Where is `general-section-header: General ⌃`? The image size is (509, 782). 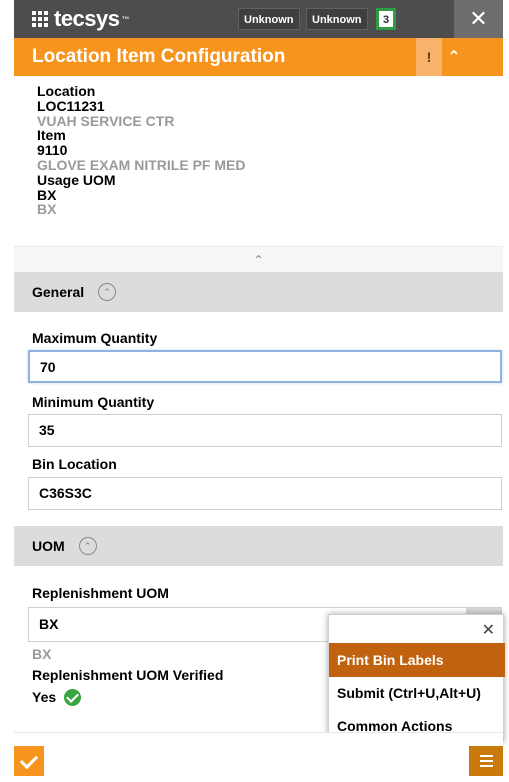 general-section-header: General ⌃ is located at coordinates (258, 292).